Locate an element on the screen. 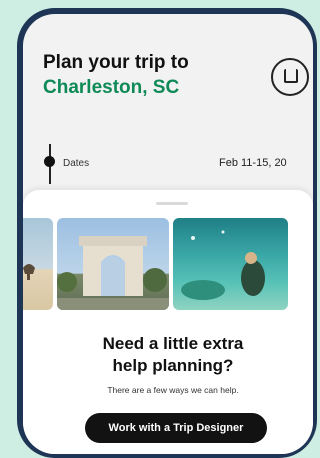 The height and width of the screenshot is (458, 320). photo-underwater is located at coordinates (230, 264).